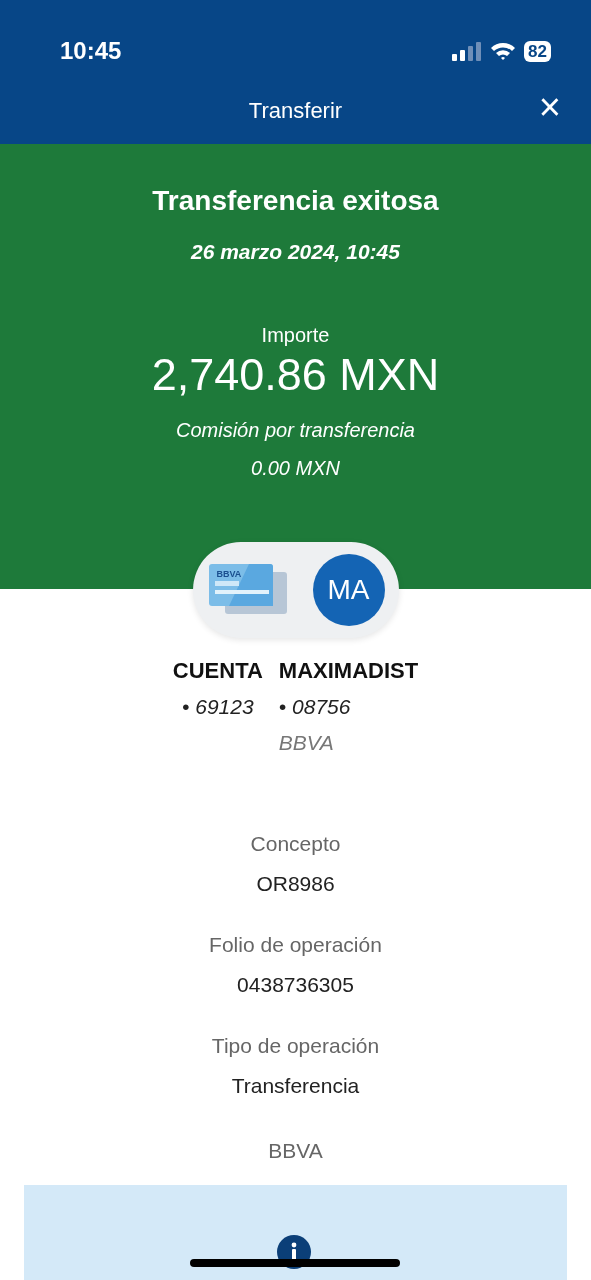  Describe the element at coordinates (218, 707) in the screenshot. I see `origin-account: • 69123` at that location.